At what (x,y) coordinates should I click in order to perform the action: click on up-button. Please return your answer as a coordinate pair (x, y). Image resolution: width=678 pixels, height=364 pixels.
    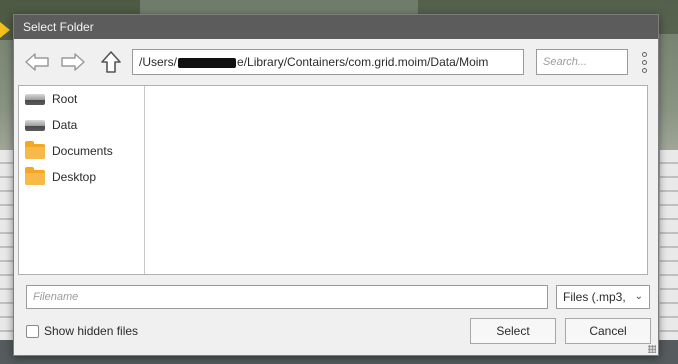
    Looking at the image, I should click on (111, 62).